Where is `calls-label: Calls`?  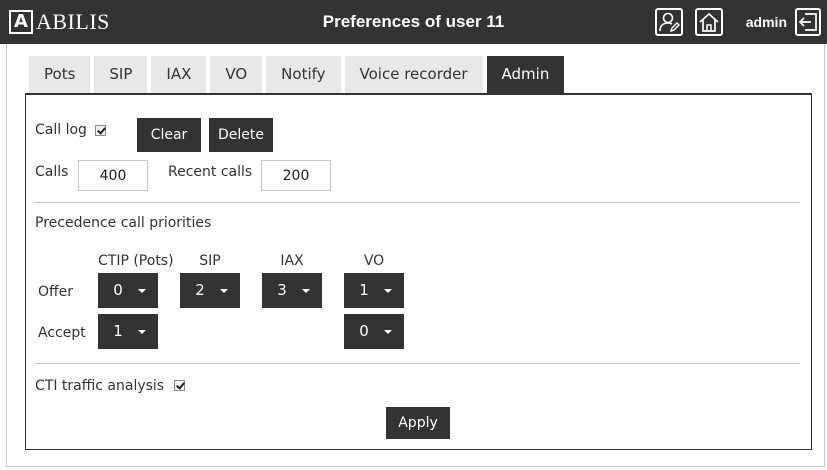 calls-label: Calls is located at coordinates (52, 172).